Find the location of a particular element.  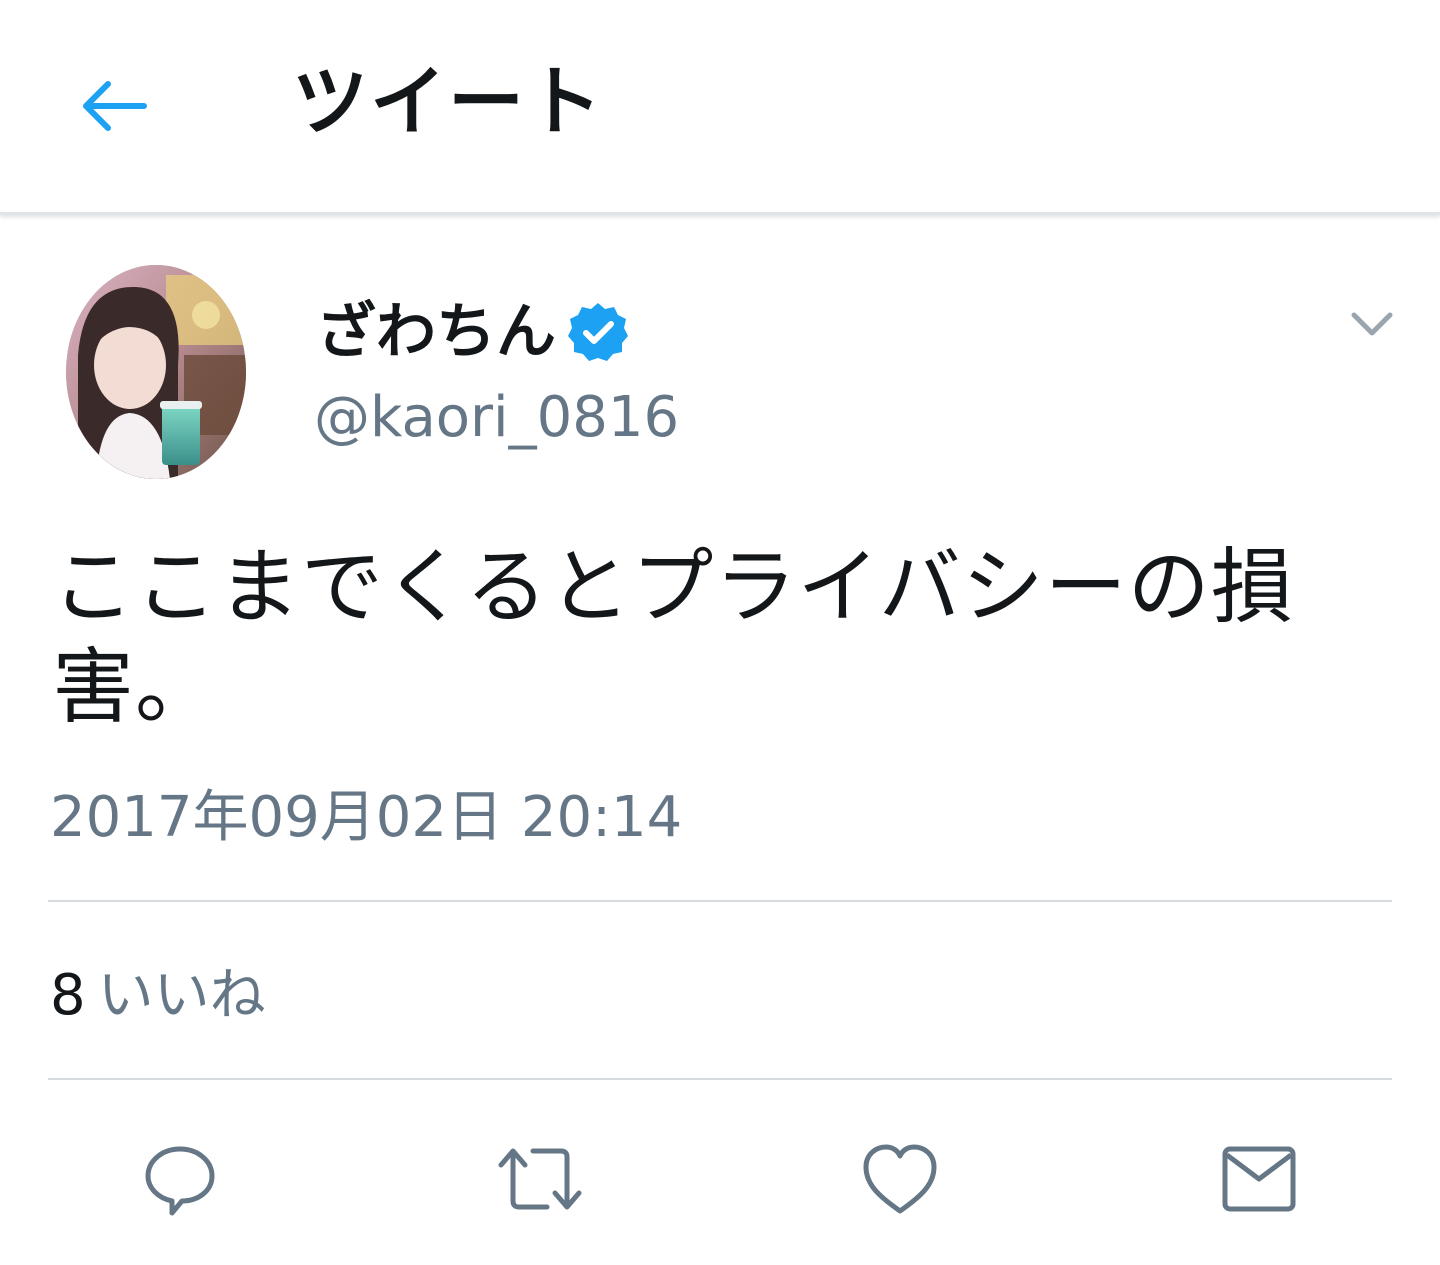

retweet-icon is located at coordinates (540, 1179).